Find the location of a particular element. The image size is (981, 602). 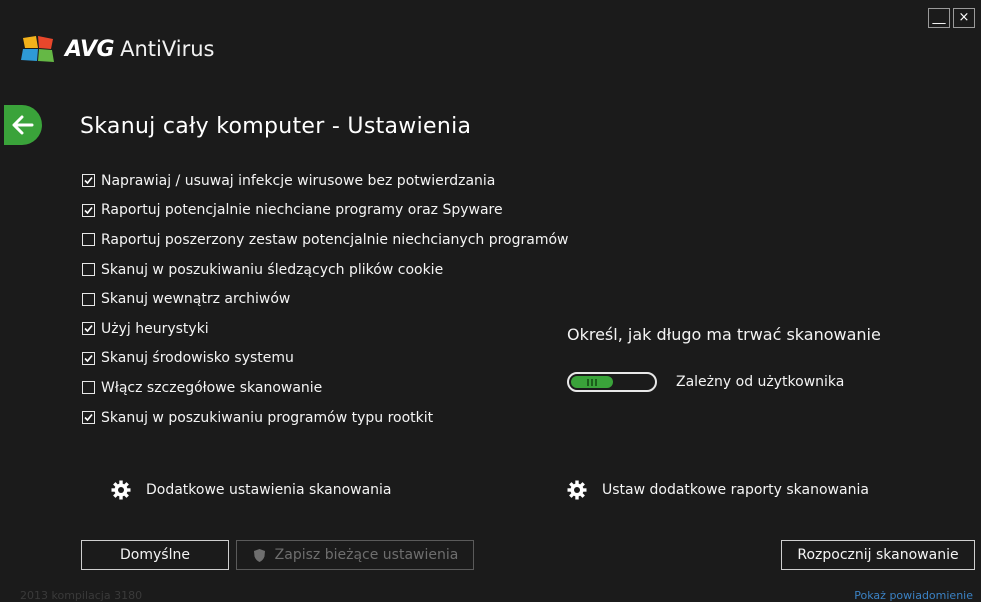

link-label: Ustaw dodatkowe raporty skanowania is located at coordinates (735, 490).